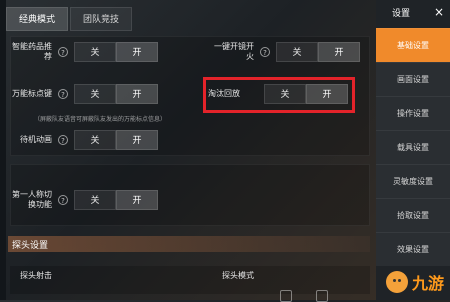 Image resolution: width=450 pixels, height=302 pixels. I want to click on bottom-icons, so click(304, 296).